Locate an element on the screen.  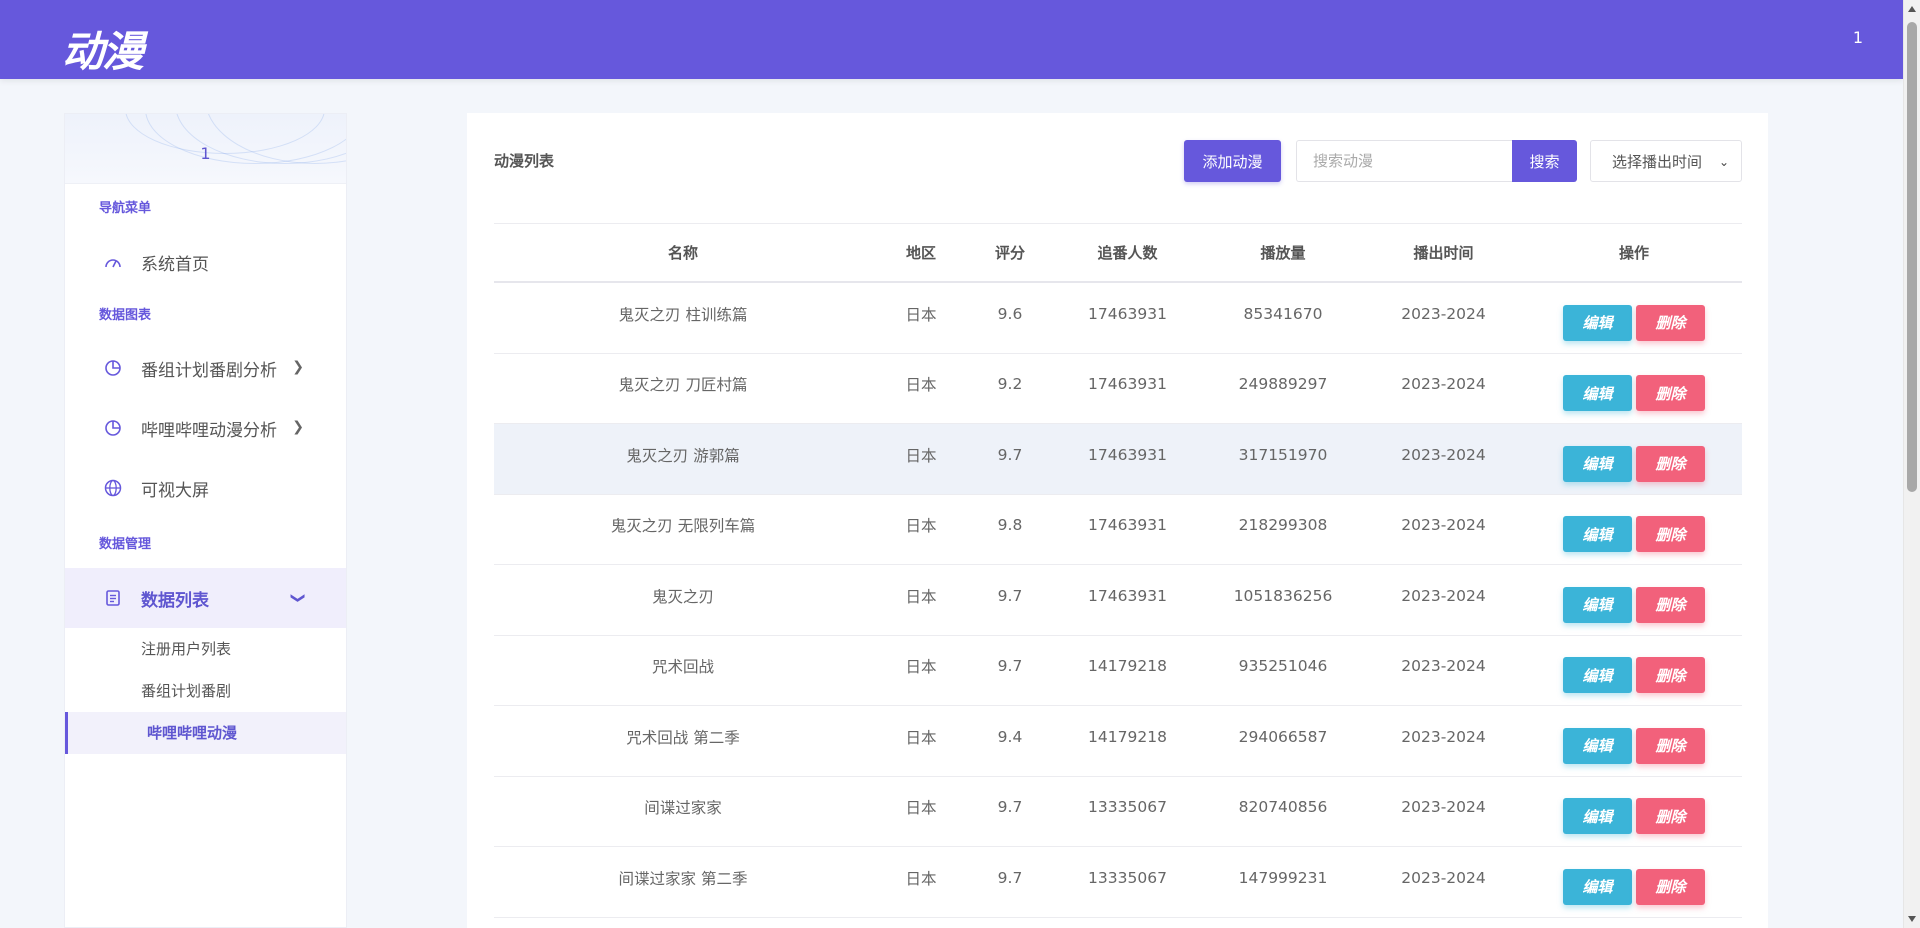
air-time-select: 选择播出时间 ⌄ is located at coordinates (1666, 161).